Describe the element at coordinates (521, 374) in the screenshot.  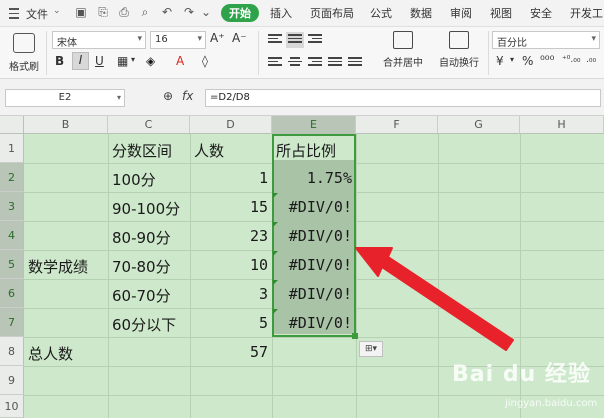
I see `watermark-logo: Bai du 经验` at that location.